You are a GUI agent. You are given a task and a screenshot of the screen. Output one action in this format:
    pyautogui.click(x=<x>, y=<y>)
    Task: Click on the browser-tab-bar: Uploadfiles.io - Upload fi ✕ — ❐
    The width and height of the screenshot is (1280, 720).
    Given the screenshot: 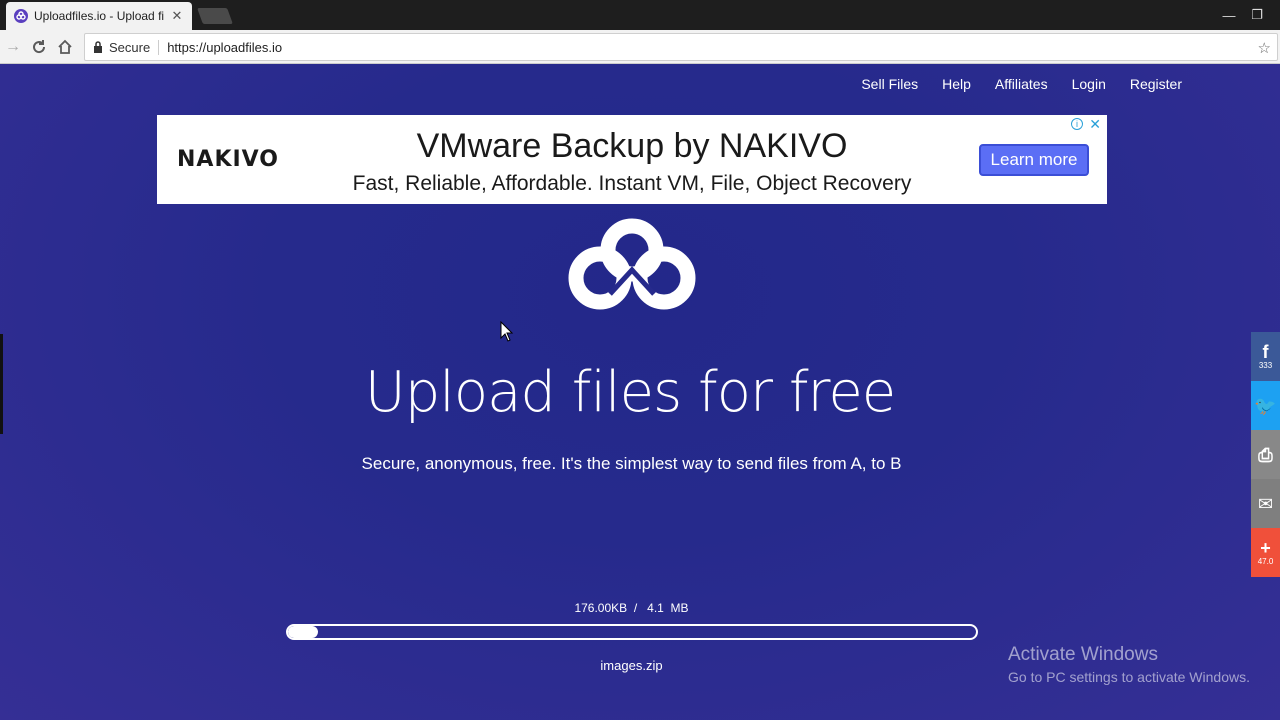 What is the action you would take?
    pyautogui.click(x=640, y=15)
    